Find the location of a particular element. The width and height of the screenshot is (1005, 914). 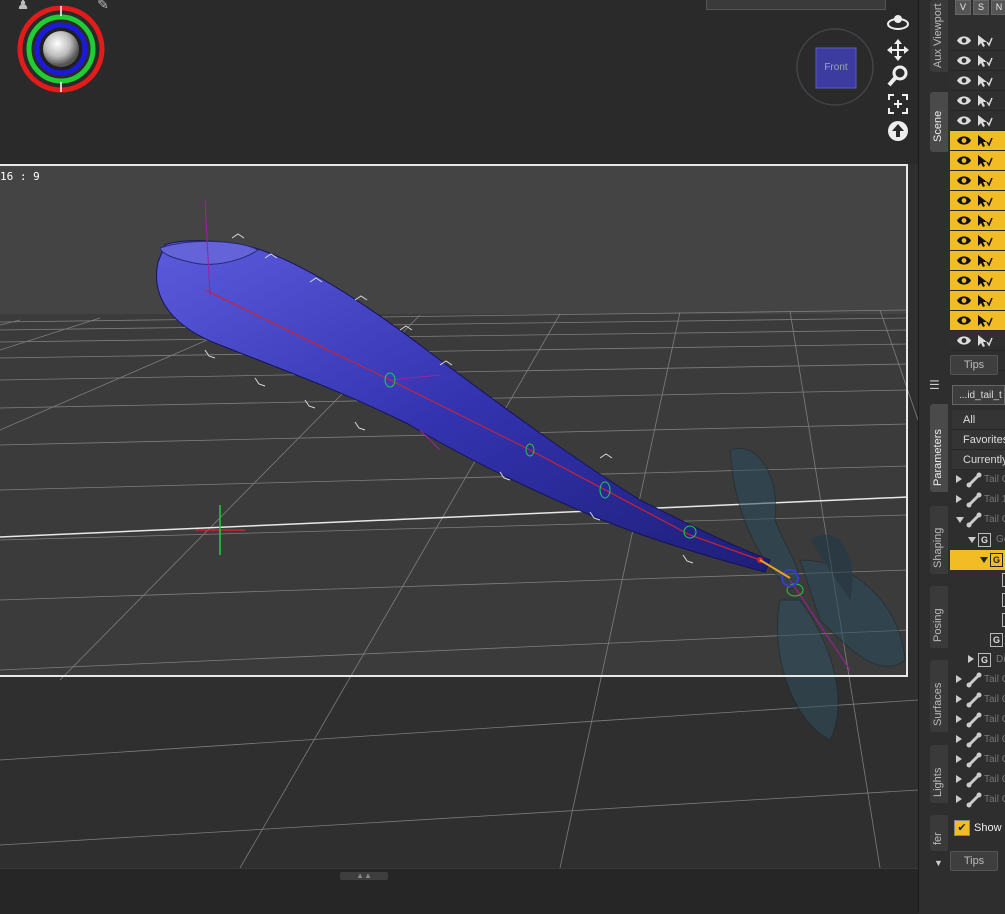

visible-column-header: V is located at coordinates (963, 7).